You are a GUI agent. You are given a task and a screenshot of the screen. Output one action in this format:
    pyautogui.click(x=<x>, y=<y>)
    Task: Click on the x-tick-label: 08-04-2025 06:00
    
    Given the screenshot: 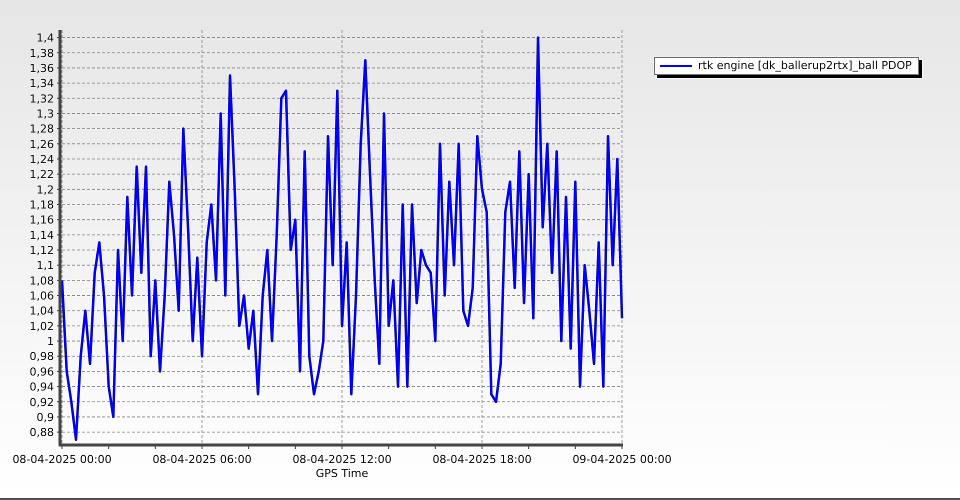 What is the action you would take?
    pyautogui.click(x=202, y=459)
    